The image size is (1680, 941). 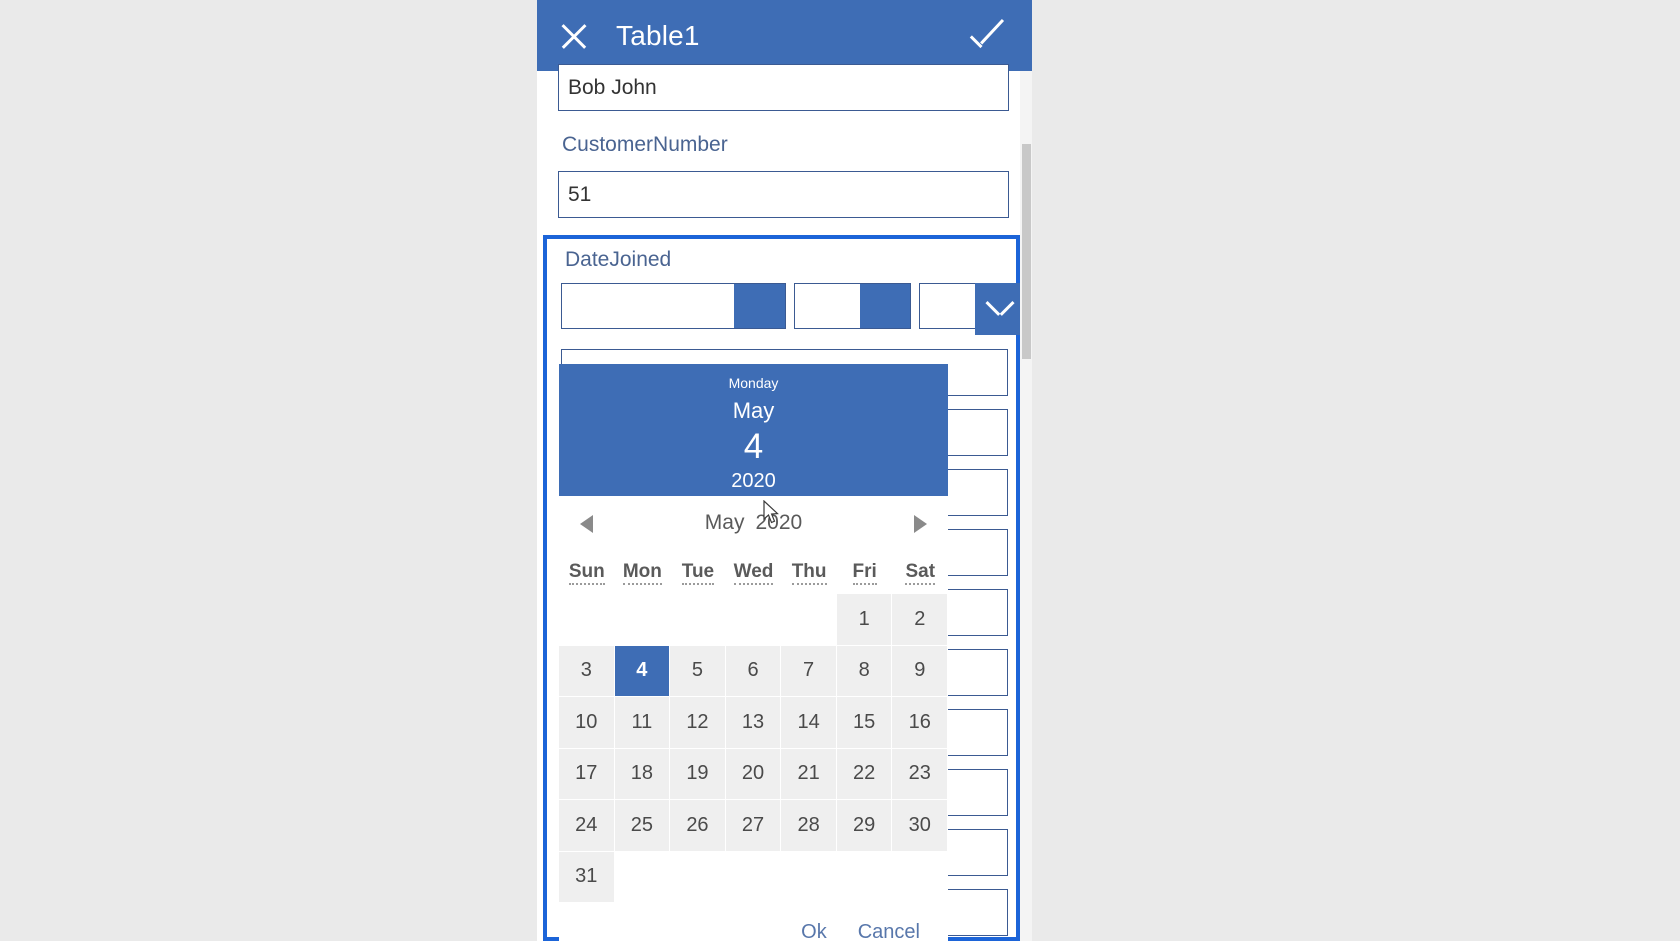 I want to click on date-segment-row, so click(x=794, y=309).